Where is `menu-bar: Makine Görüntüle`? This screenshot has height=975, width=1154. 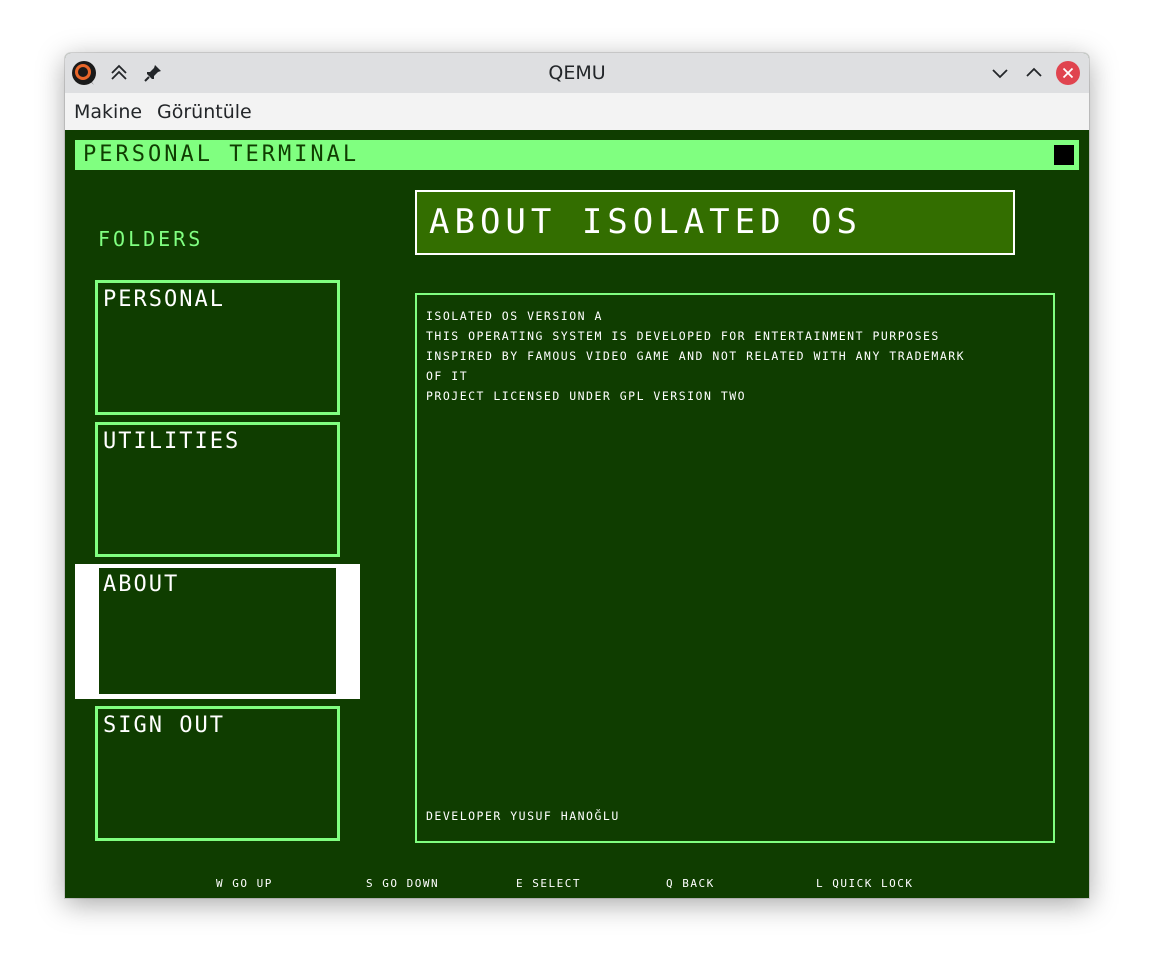 menu-bar: Makine Görüntüle is located at coordinates (577, 111).